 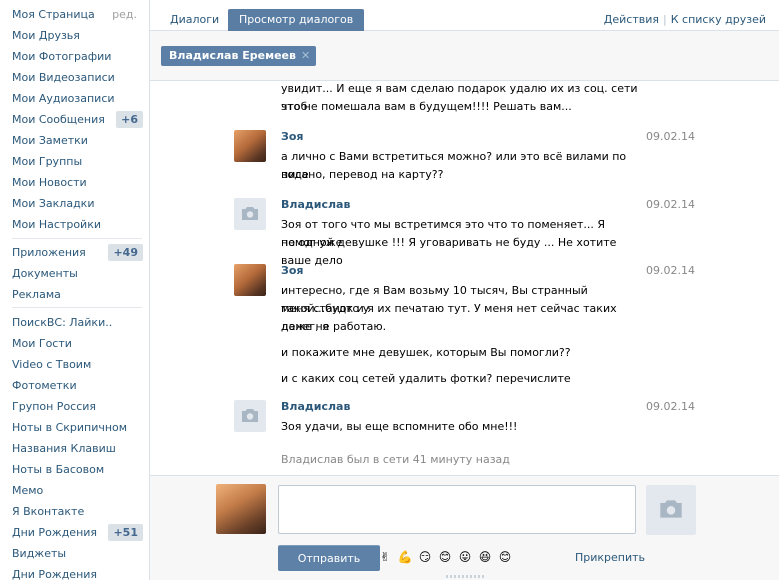 What do you see at coordinates (27, 490) in the screenshot?
I see `sidebar-app-item: Мемо` at bounding box center [27, 490].